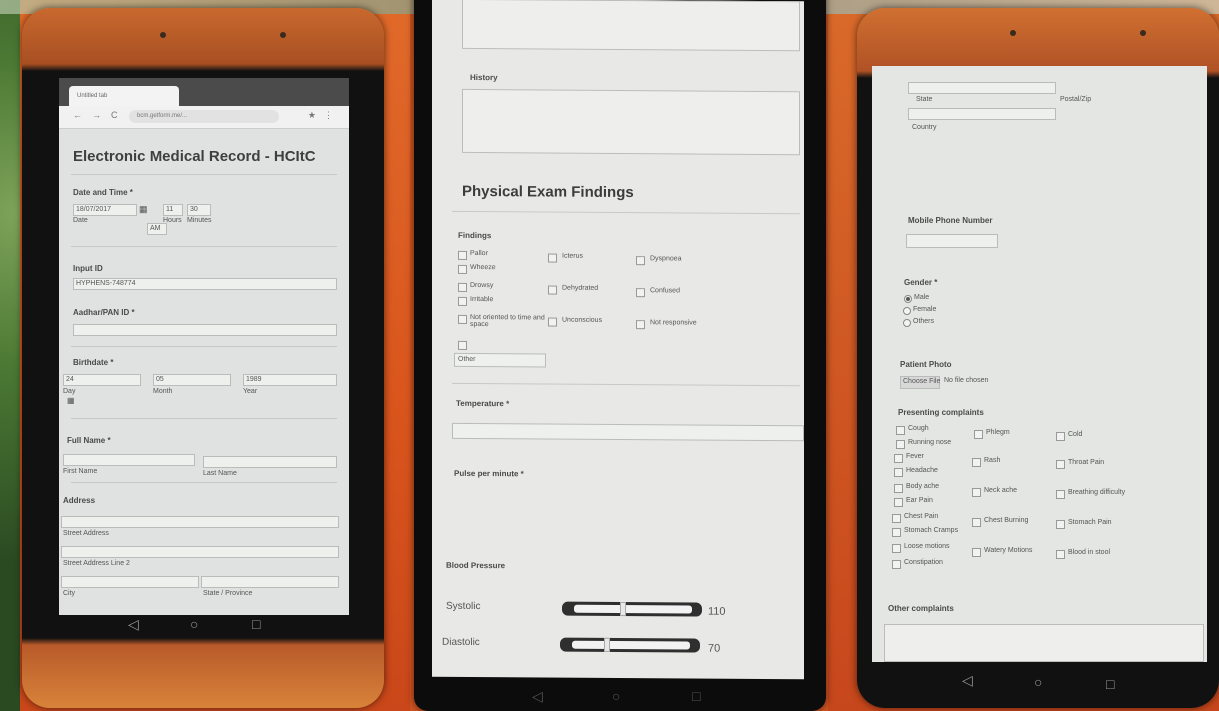 The width and height of the screenshot is (1219, 711). I want to click on street2-input, so click(200, 552).